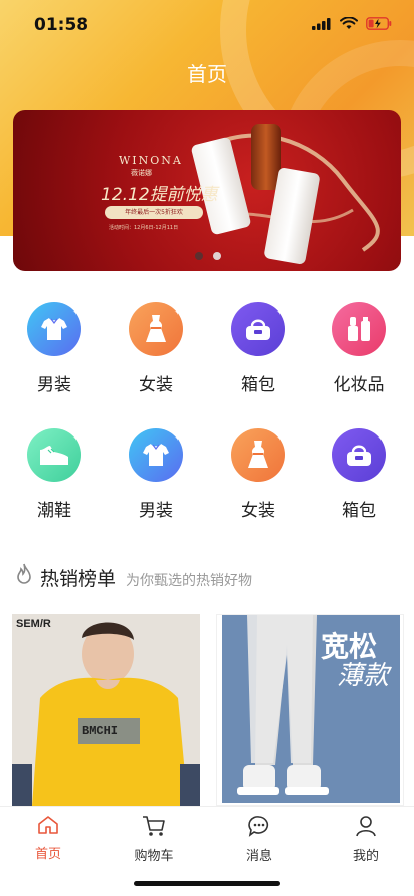 The height and width of the screenshot is (896, 414). Describe the element at coordinates (189, 581) in the screenshot. I see `section-subtitle: 为你甄选的热销好物` at that location.